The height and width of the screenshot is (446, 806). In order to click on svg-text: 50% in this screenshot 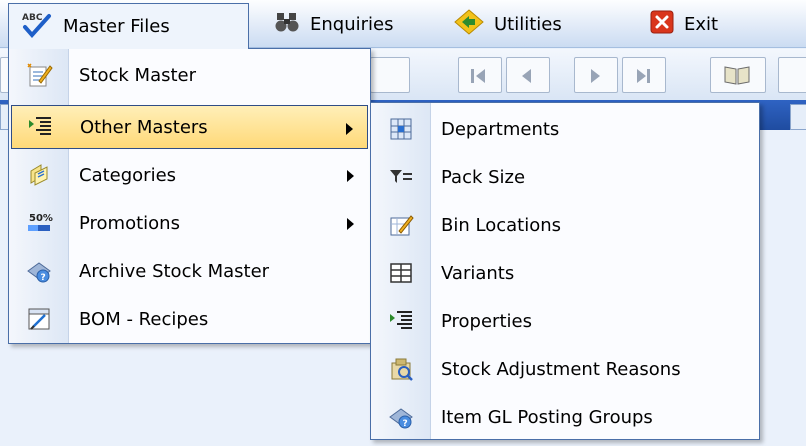, I will do `click(41, 218)`.